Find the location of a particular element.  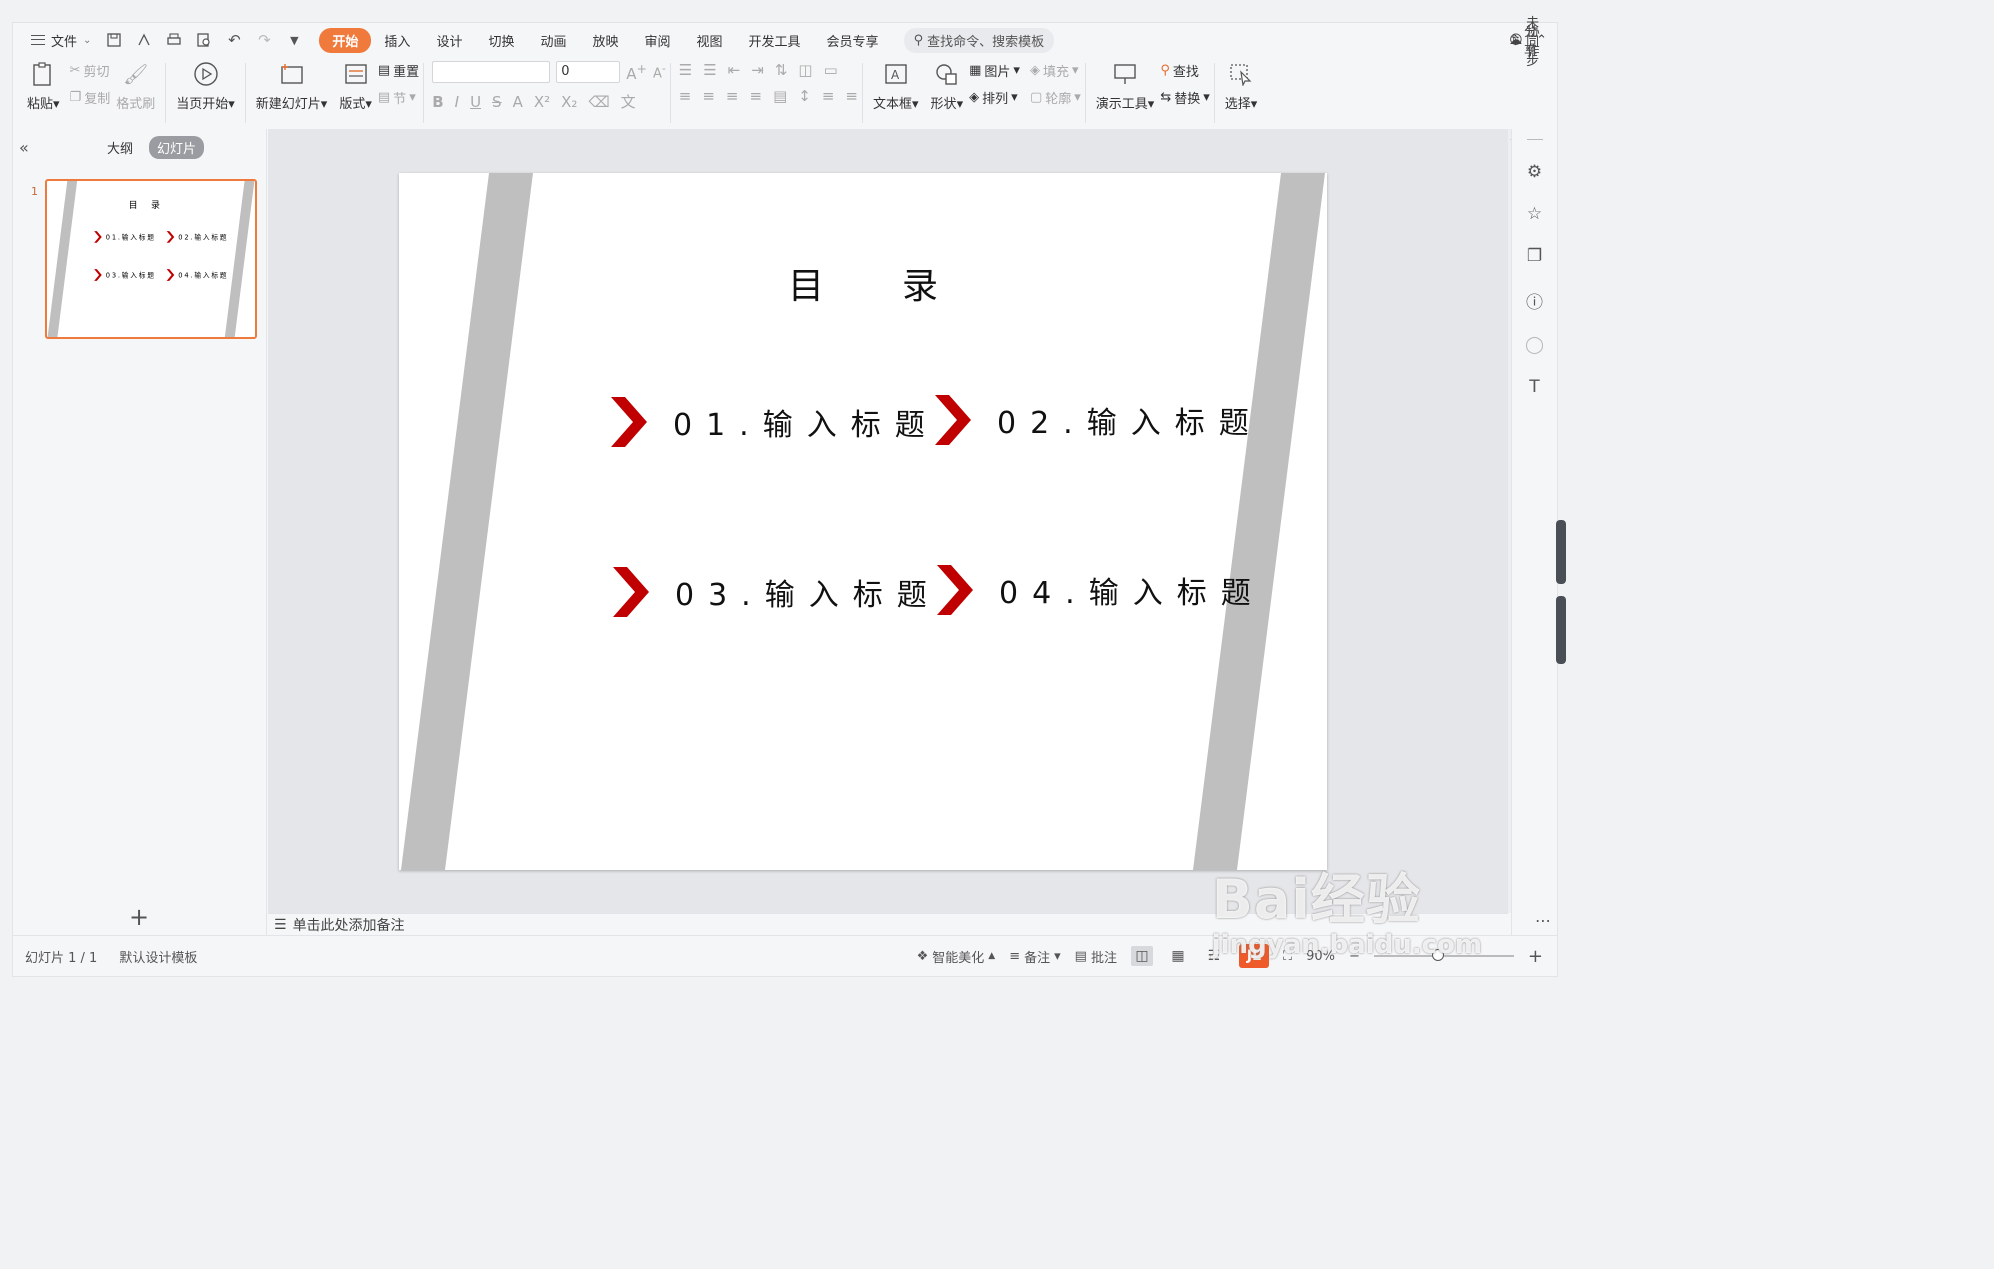

print-preview-icon is located at coordinates (204, 40).